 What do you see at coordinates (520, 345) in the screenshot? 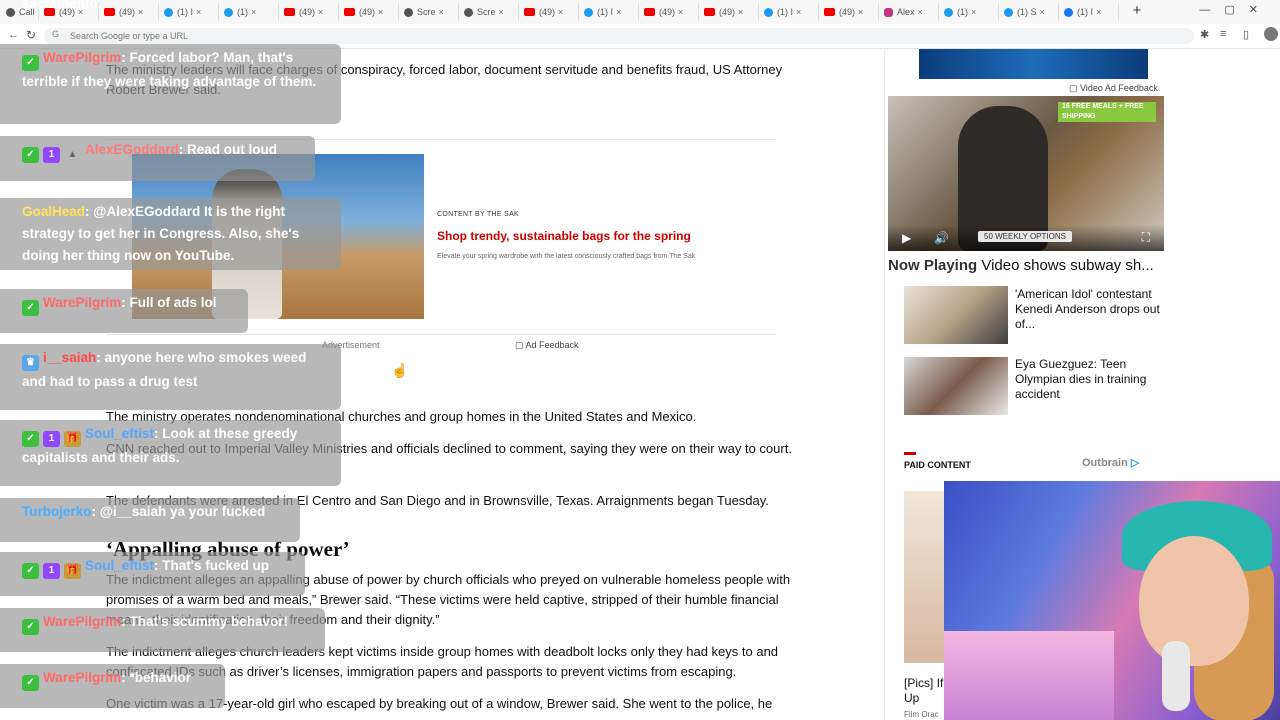
I see `feedback-icon: ▢` at bounding box center [520, 345].